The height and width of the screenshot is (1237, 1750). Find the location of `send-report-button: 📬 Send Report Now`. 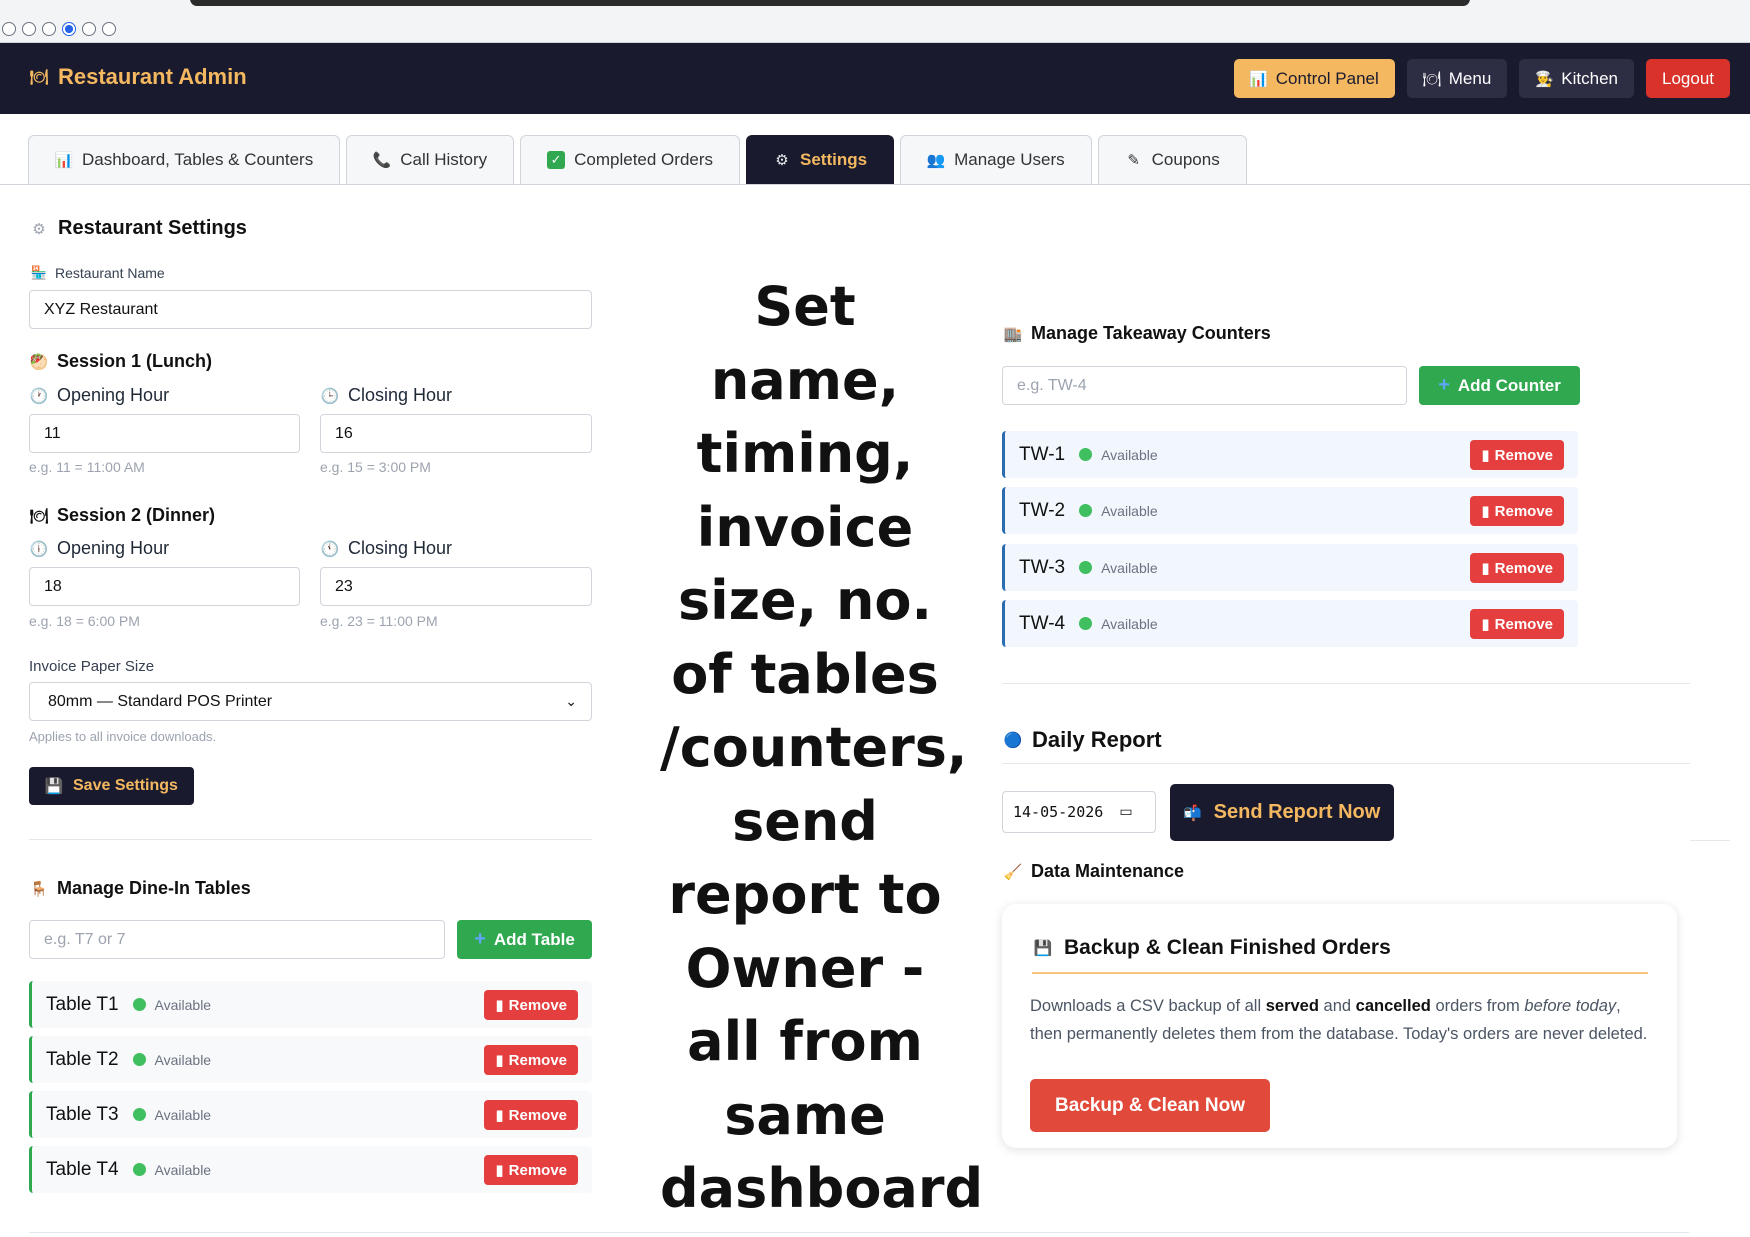

send-report-button: 📬 Send Report Now is located at coordinates (1282, 812).